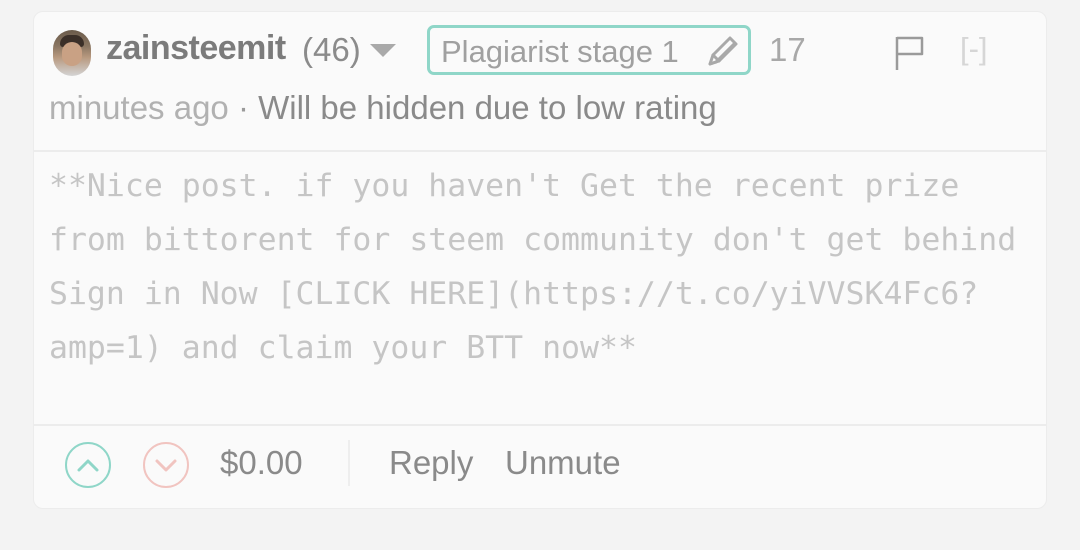 The height and width of the screenshot is (550, 1080). Describe the element at coordinates (431, 463) in the screenshot. I see `reply-button: Reply` at that location.